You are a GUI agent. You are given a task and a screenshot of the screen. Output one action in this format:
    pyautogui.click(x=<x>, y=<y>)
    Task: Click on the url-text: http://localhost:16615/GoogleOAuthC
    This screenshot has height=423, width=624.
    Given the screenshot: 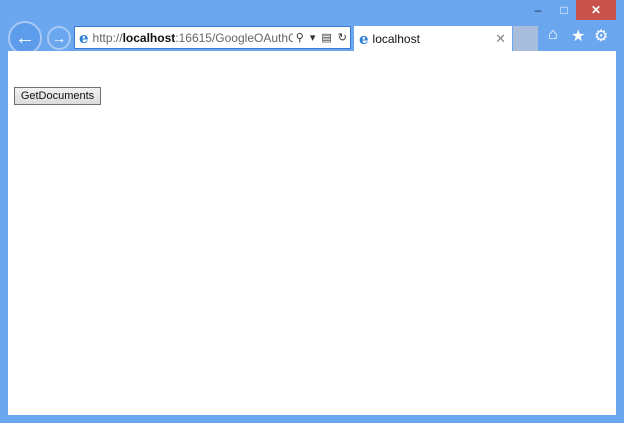 What is the action you would take?
    pyautogui.click(x=193, y=38)
    